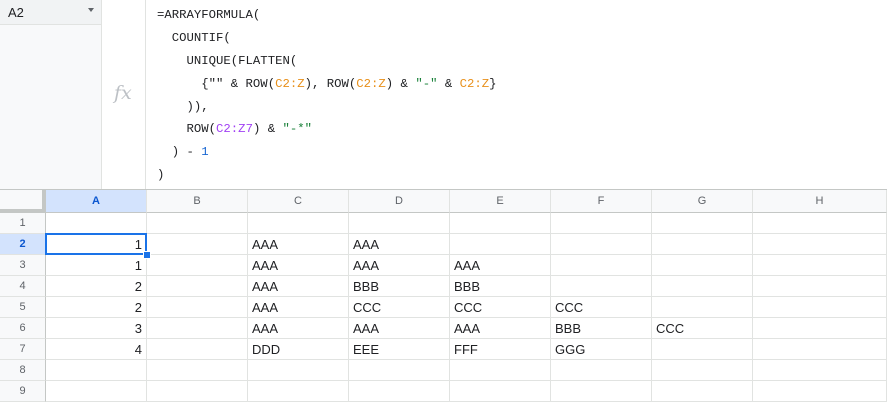 The height and width of the screenshot is (402, 887). Describe the element at coordinates (500, 286) in the screenshot. I see `cell-e4: BBB` at that location.